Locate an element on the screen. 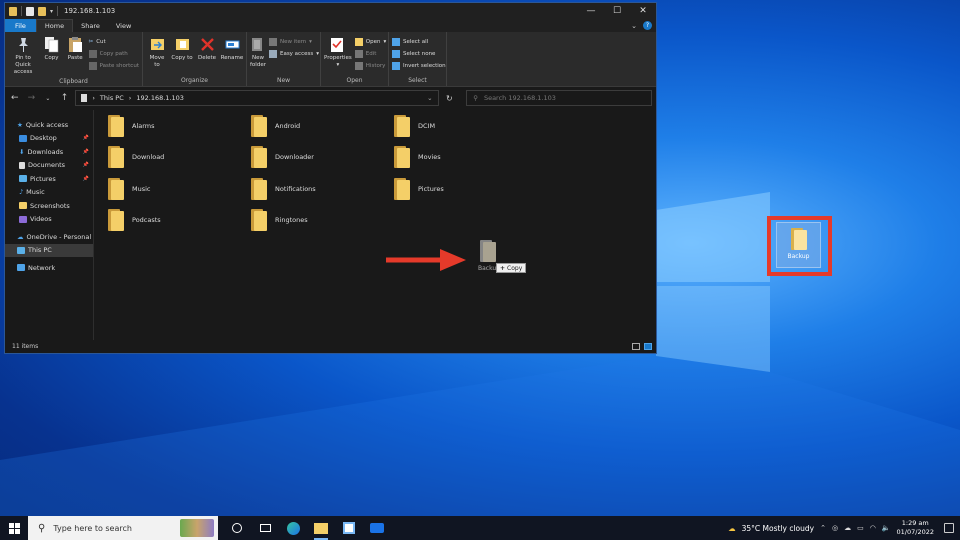 The width and height of the screenshot is (960, 540). cut-button: ✂ Cut is located at coordinates (114, 42).